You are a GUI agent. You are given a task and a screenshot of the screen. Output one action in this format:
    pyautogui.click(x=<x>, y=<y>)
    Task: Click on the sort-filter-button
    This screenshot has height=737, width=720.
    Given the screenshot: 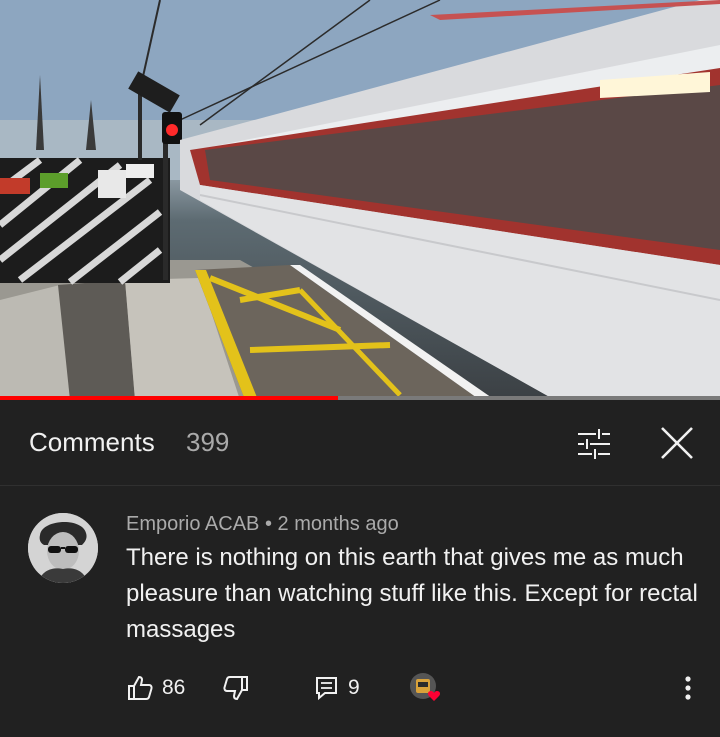 What is the action you would take?
    pyautogui.click(x=594, y=444)
    